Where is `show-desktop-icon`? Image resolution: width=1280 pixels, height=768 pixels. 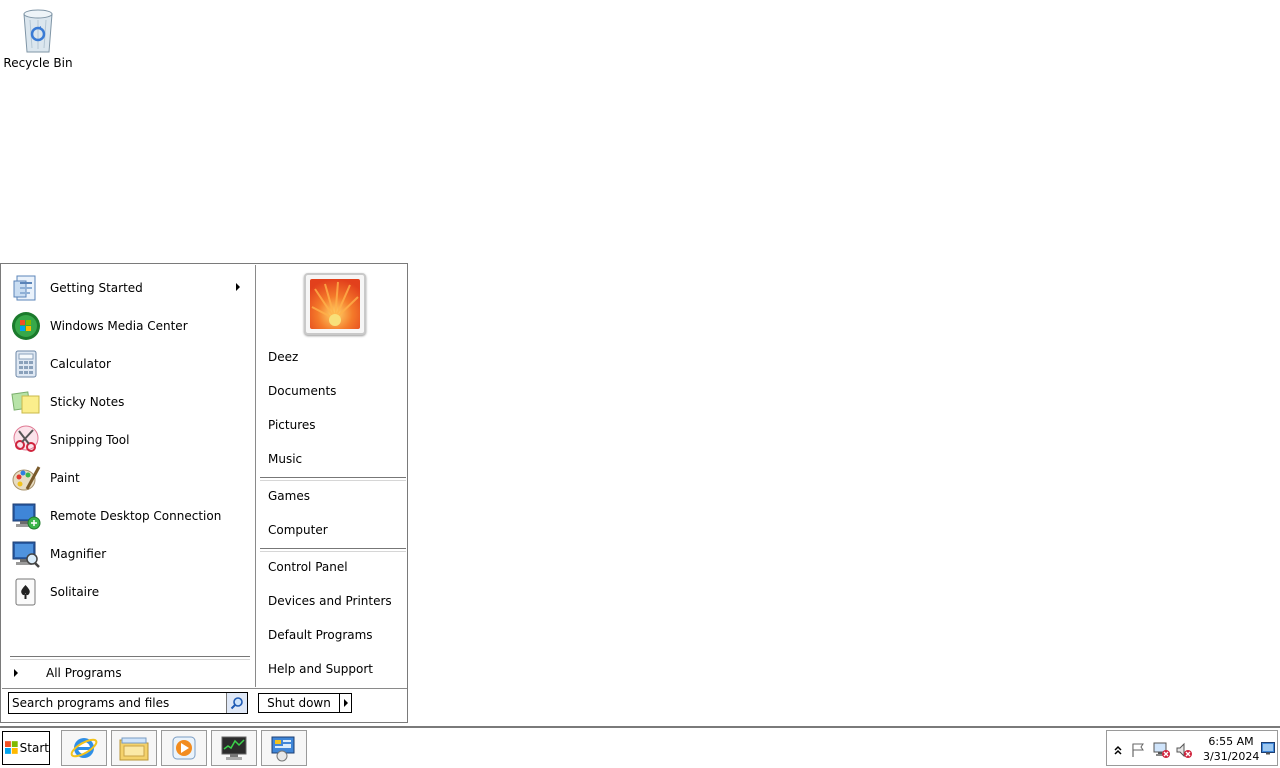 show-desktop-icon is located at coordinates (1268, 748).